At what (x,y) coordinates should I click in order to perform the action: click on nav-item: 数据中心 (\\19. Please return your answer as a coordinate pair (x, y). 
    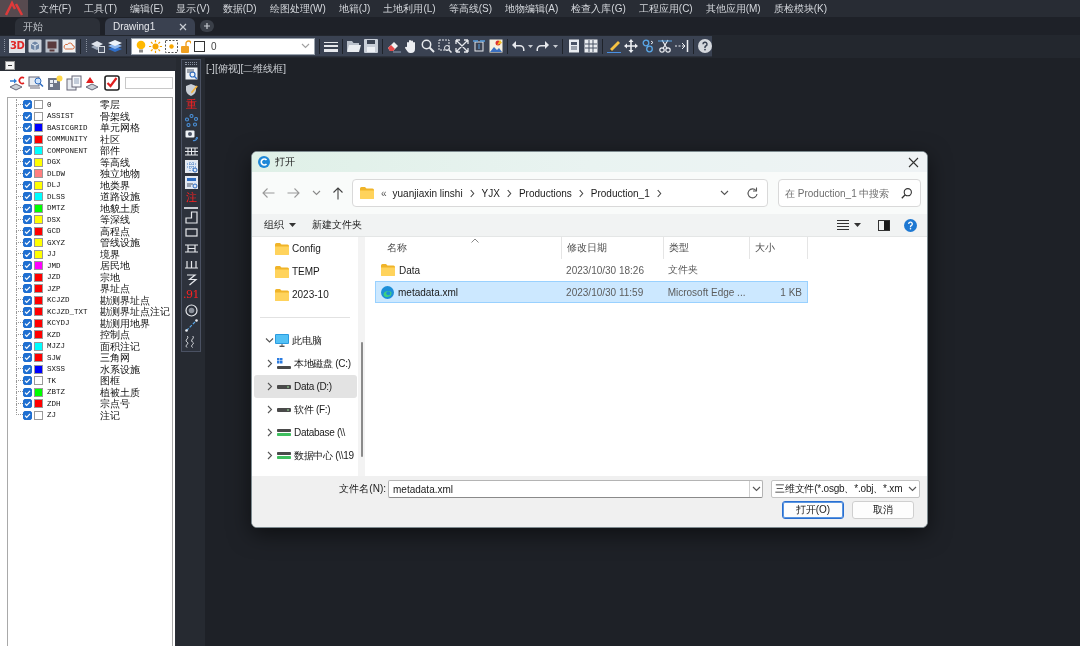
    Looking at the image, I should click on (305, 455).